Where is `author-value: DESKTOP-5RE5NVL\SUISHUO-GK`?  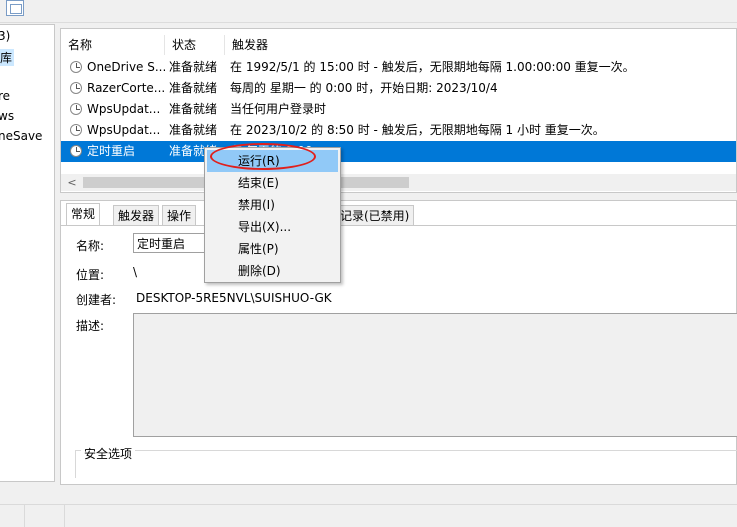
author-value: DESKTOP-5RE5NVL\SUISHUO-GK is located at coordinates (234, 298).